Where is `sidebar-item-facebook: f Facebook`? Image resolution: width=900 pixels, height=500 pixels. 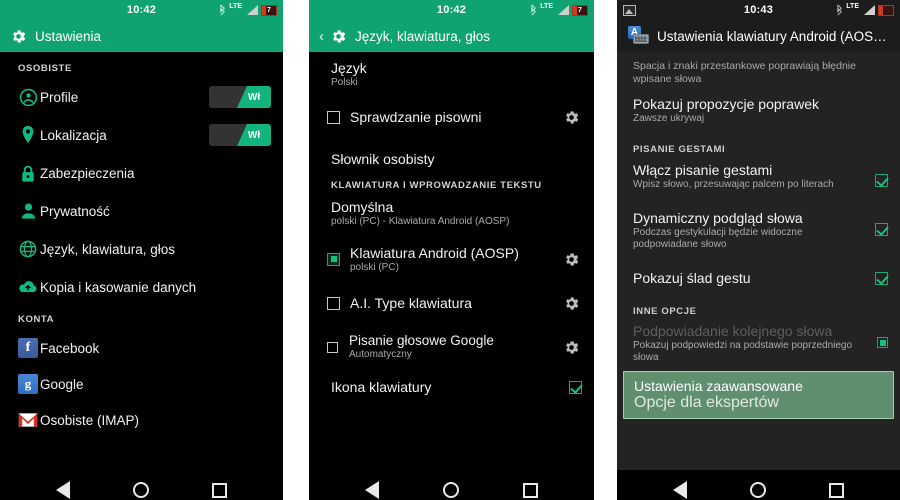 sidebar-item-facebook: f Facebook is located at coordinates (141, 348).